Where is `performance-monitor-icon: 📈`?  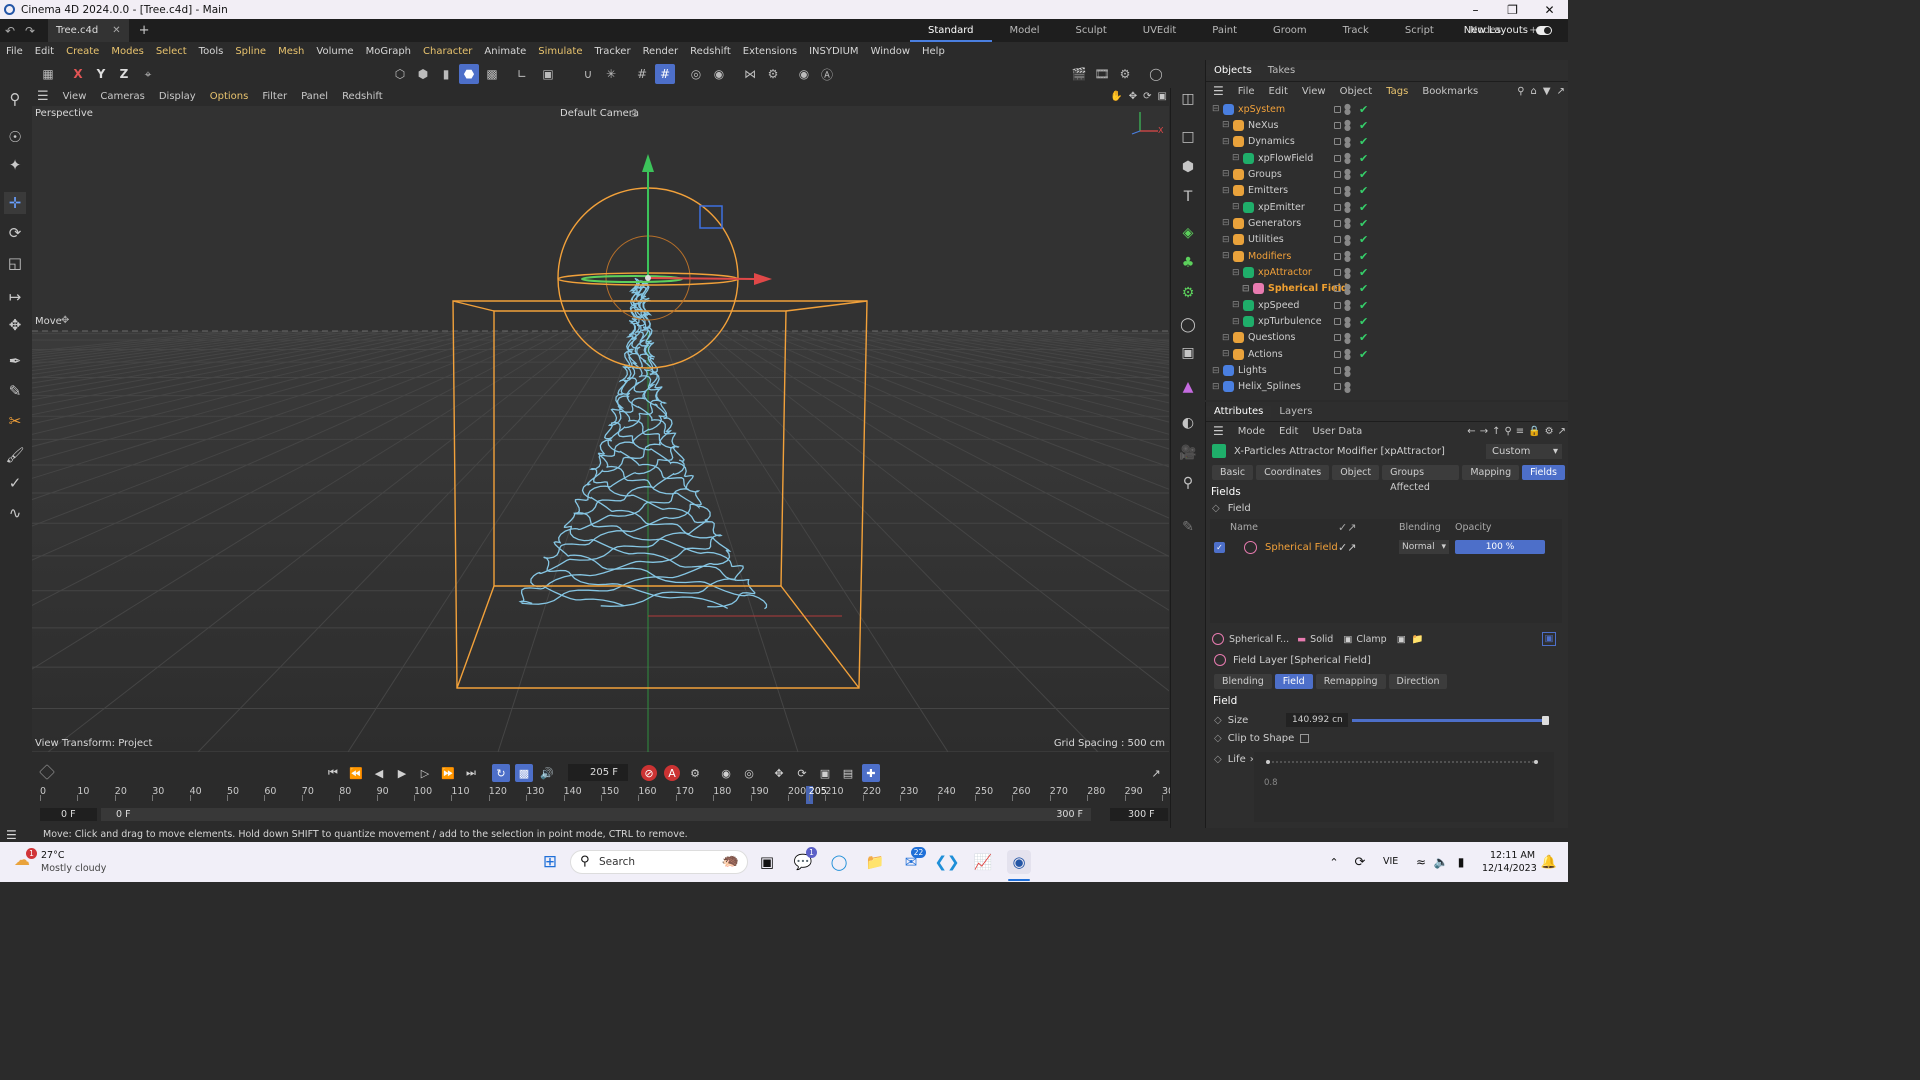 performance-monitor-icon: 📈 is located at coordinates (983, 862).